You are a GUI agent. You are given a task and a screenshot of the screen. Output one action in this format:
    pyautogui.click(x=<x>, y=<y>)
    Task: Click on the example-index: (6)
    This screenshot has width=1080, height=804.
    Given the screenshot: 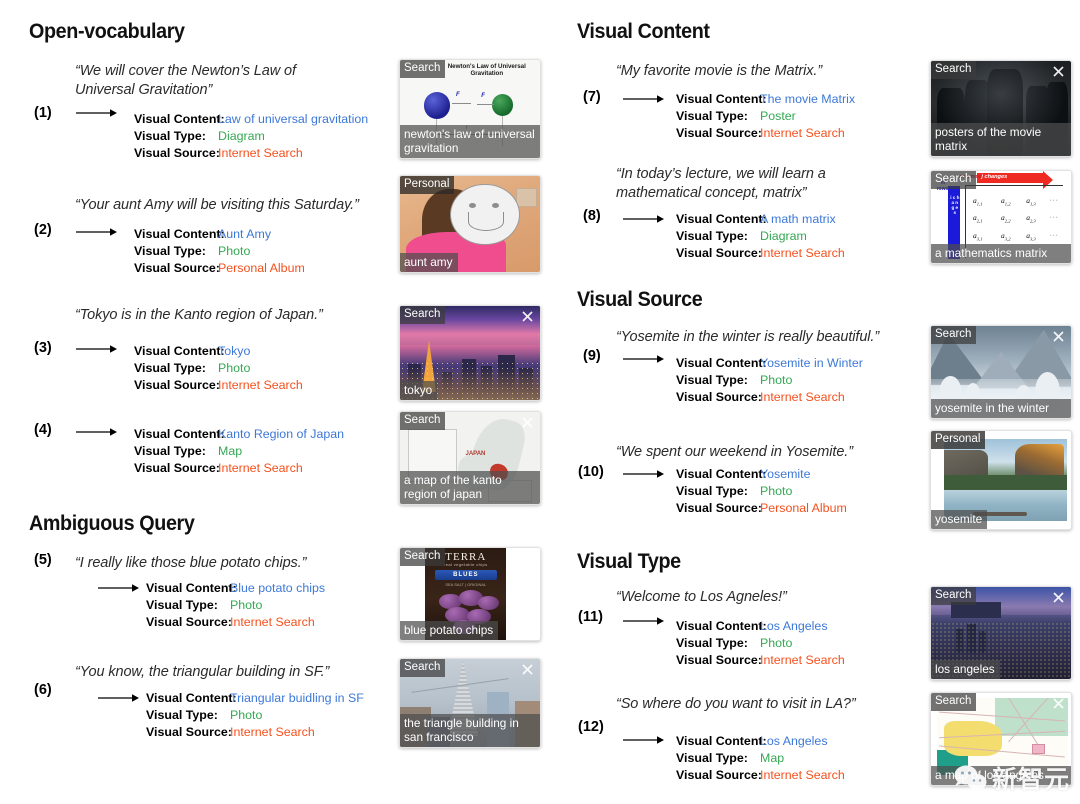 What is the action you would take?
    pyautogui.click(x=43, y=690)
    